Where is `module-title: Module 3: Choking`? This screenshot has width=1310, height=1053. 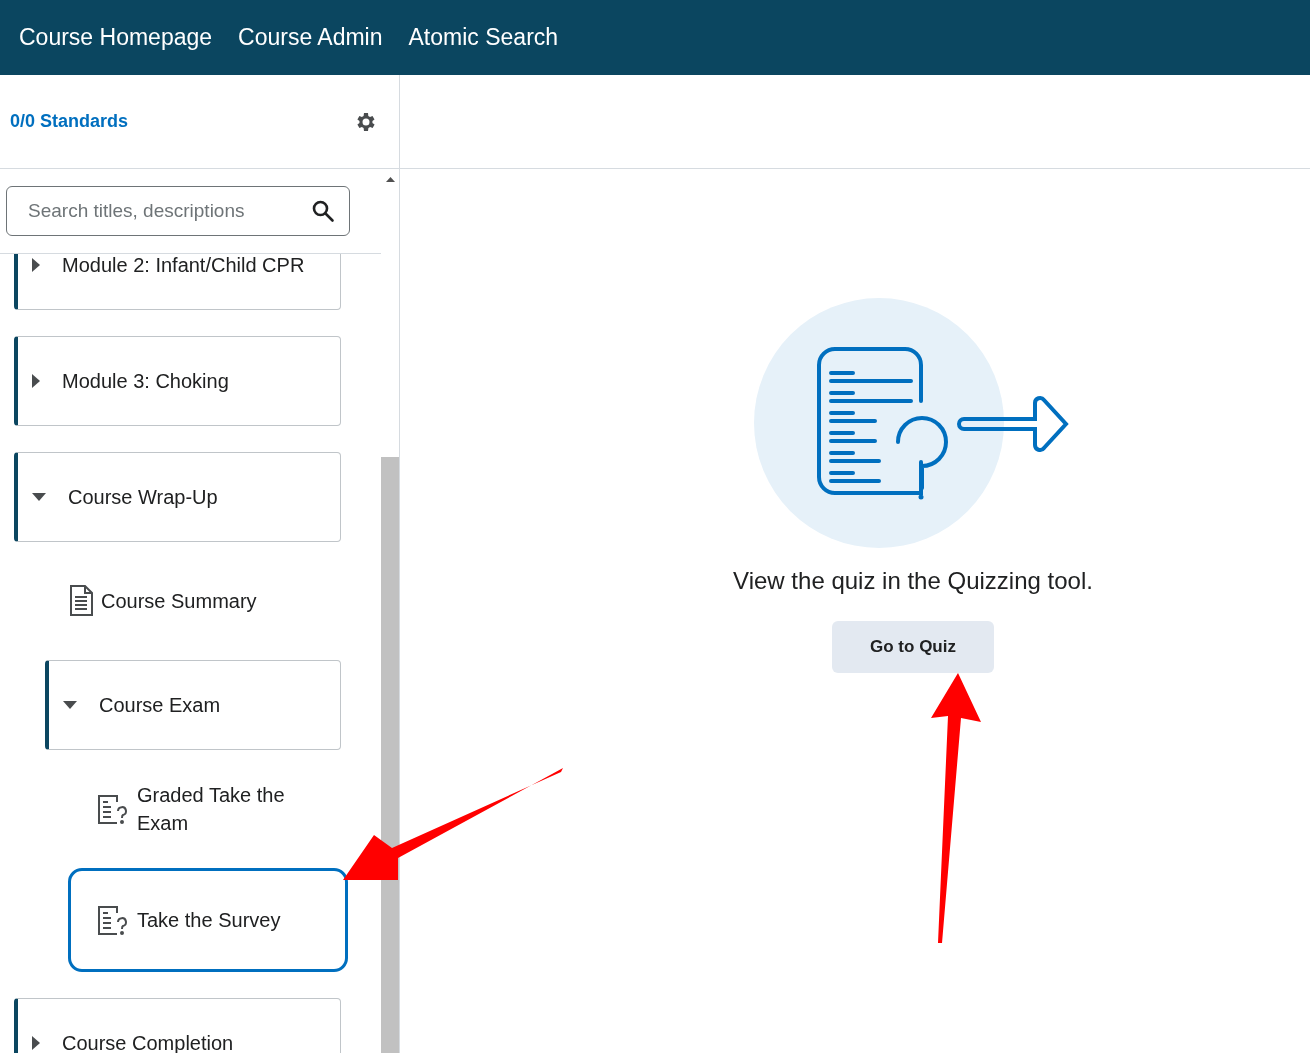
module-title: Module 3: Choking is located at coordinates (145, 381).